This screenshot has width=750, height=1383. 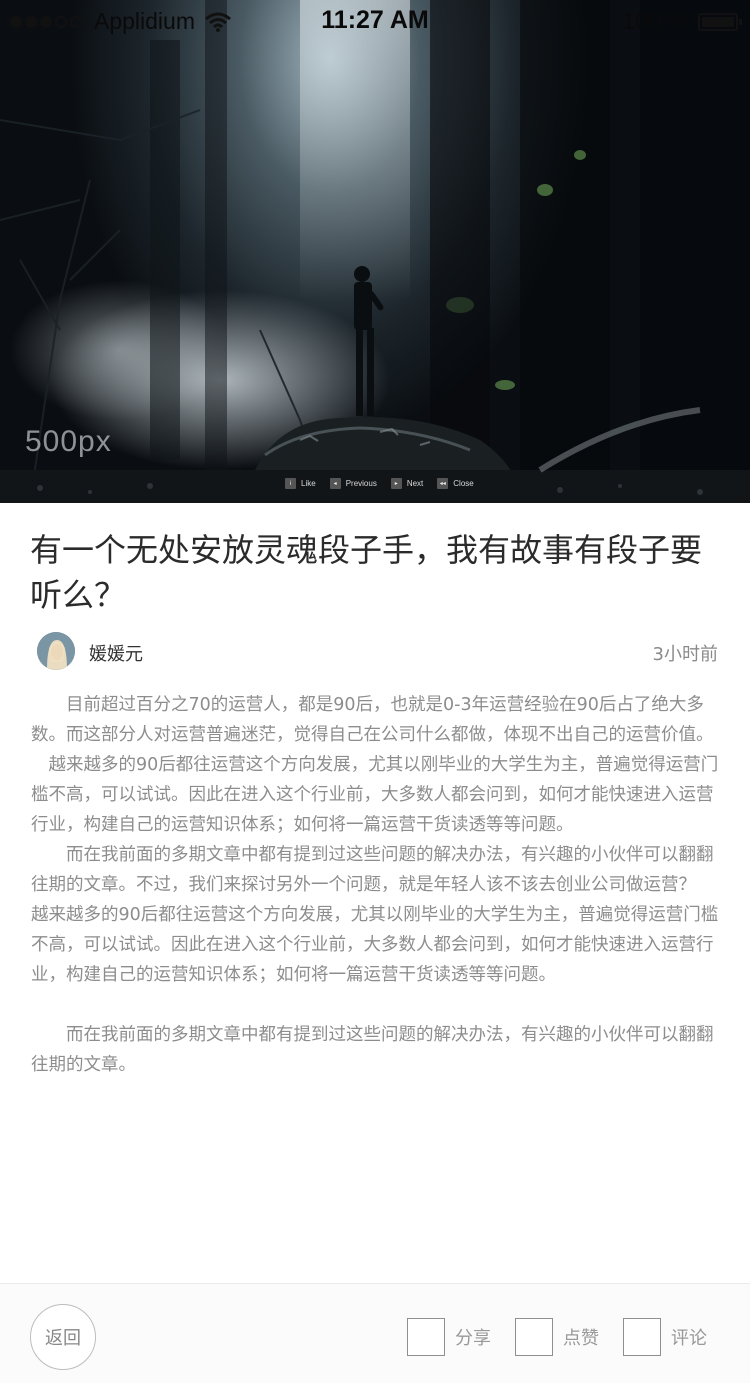 I want to click on viewer-controls: i Like ◂ Previous ▸ Next ◂◂ Close, so click(x=379, y=483).